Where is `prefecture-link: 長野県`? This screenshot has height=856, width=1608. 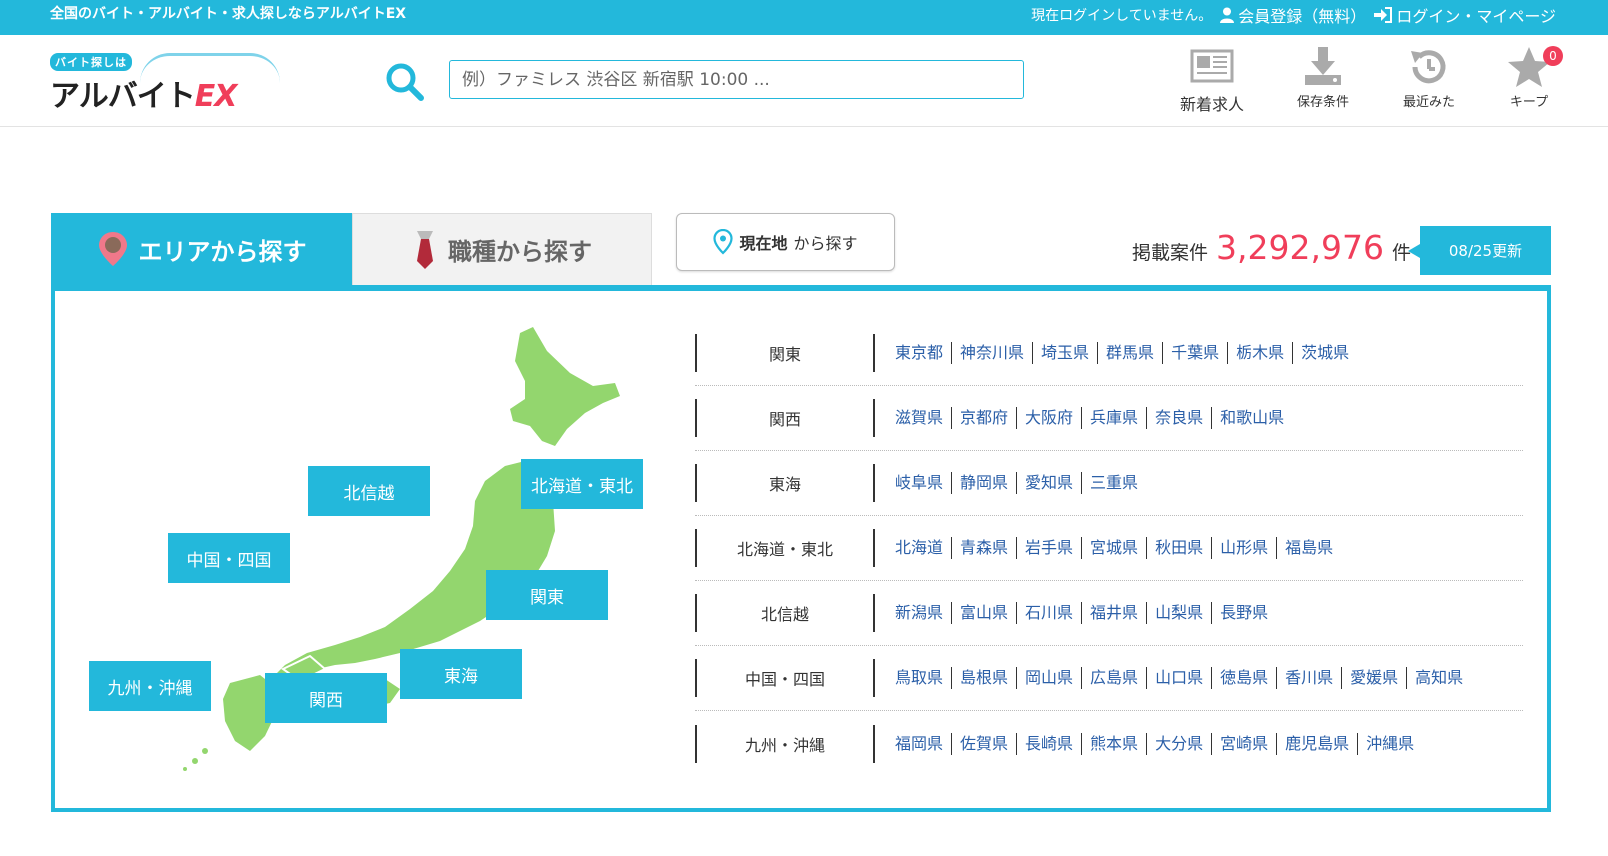
prefecture-link: 長野県 is located at coordinates (1244, 613).